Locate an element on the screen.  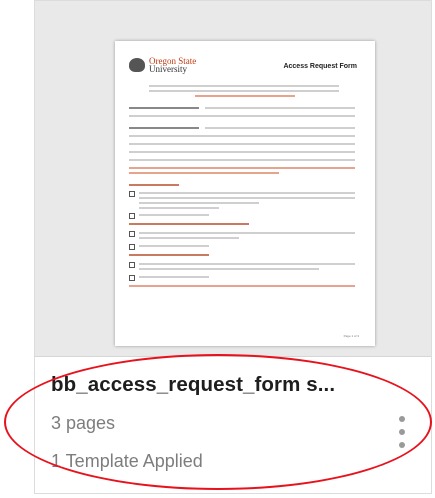
osu-logo: Oregon State University is located at coordinates (162, 65).